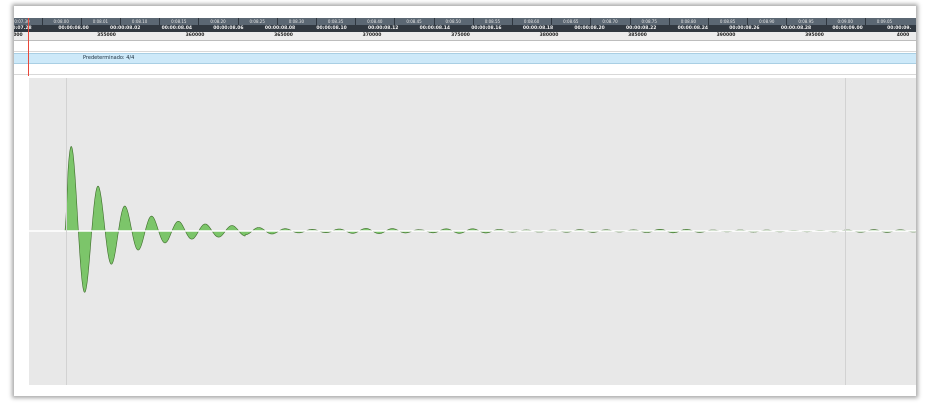 This screenshot has height=404, width=925. I want to click on sample-label: 380000, so click(549, 35).